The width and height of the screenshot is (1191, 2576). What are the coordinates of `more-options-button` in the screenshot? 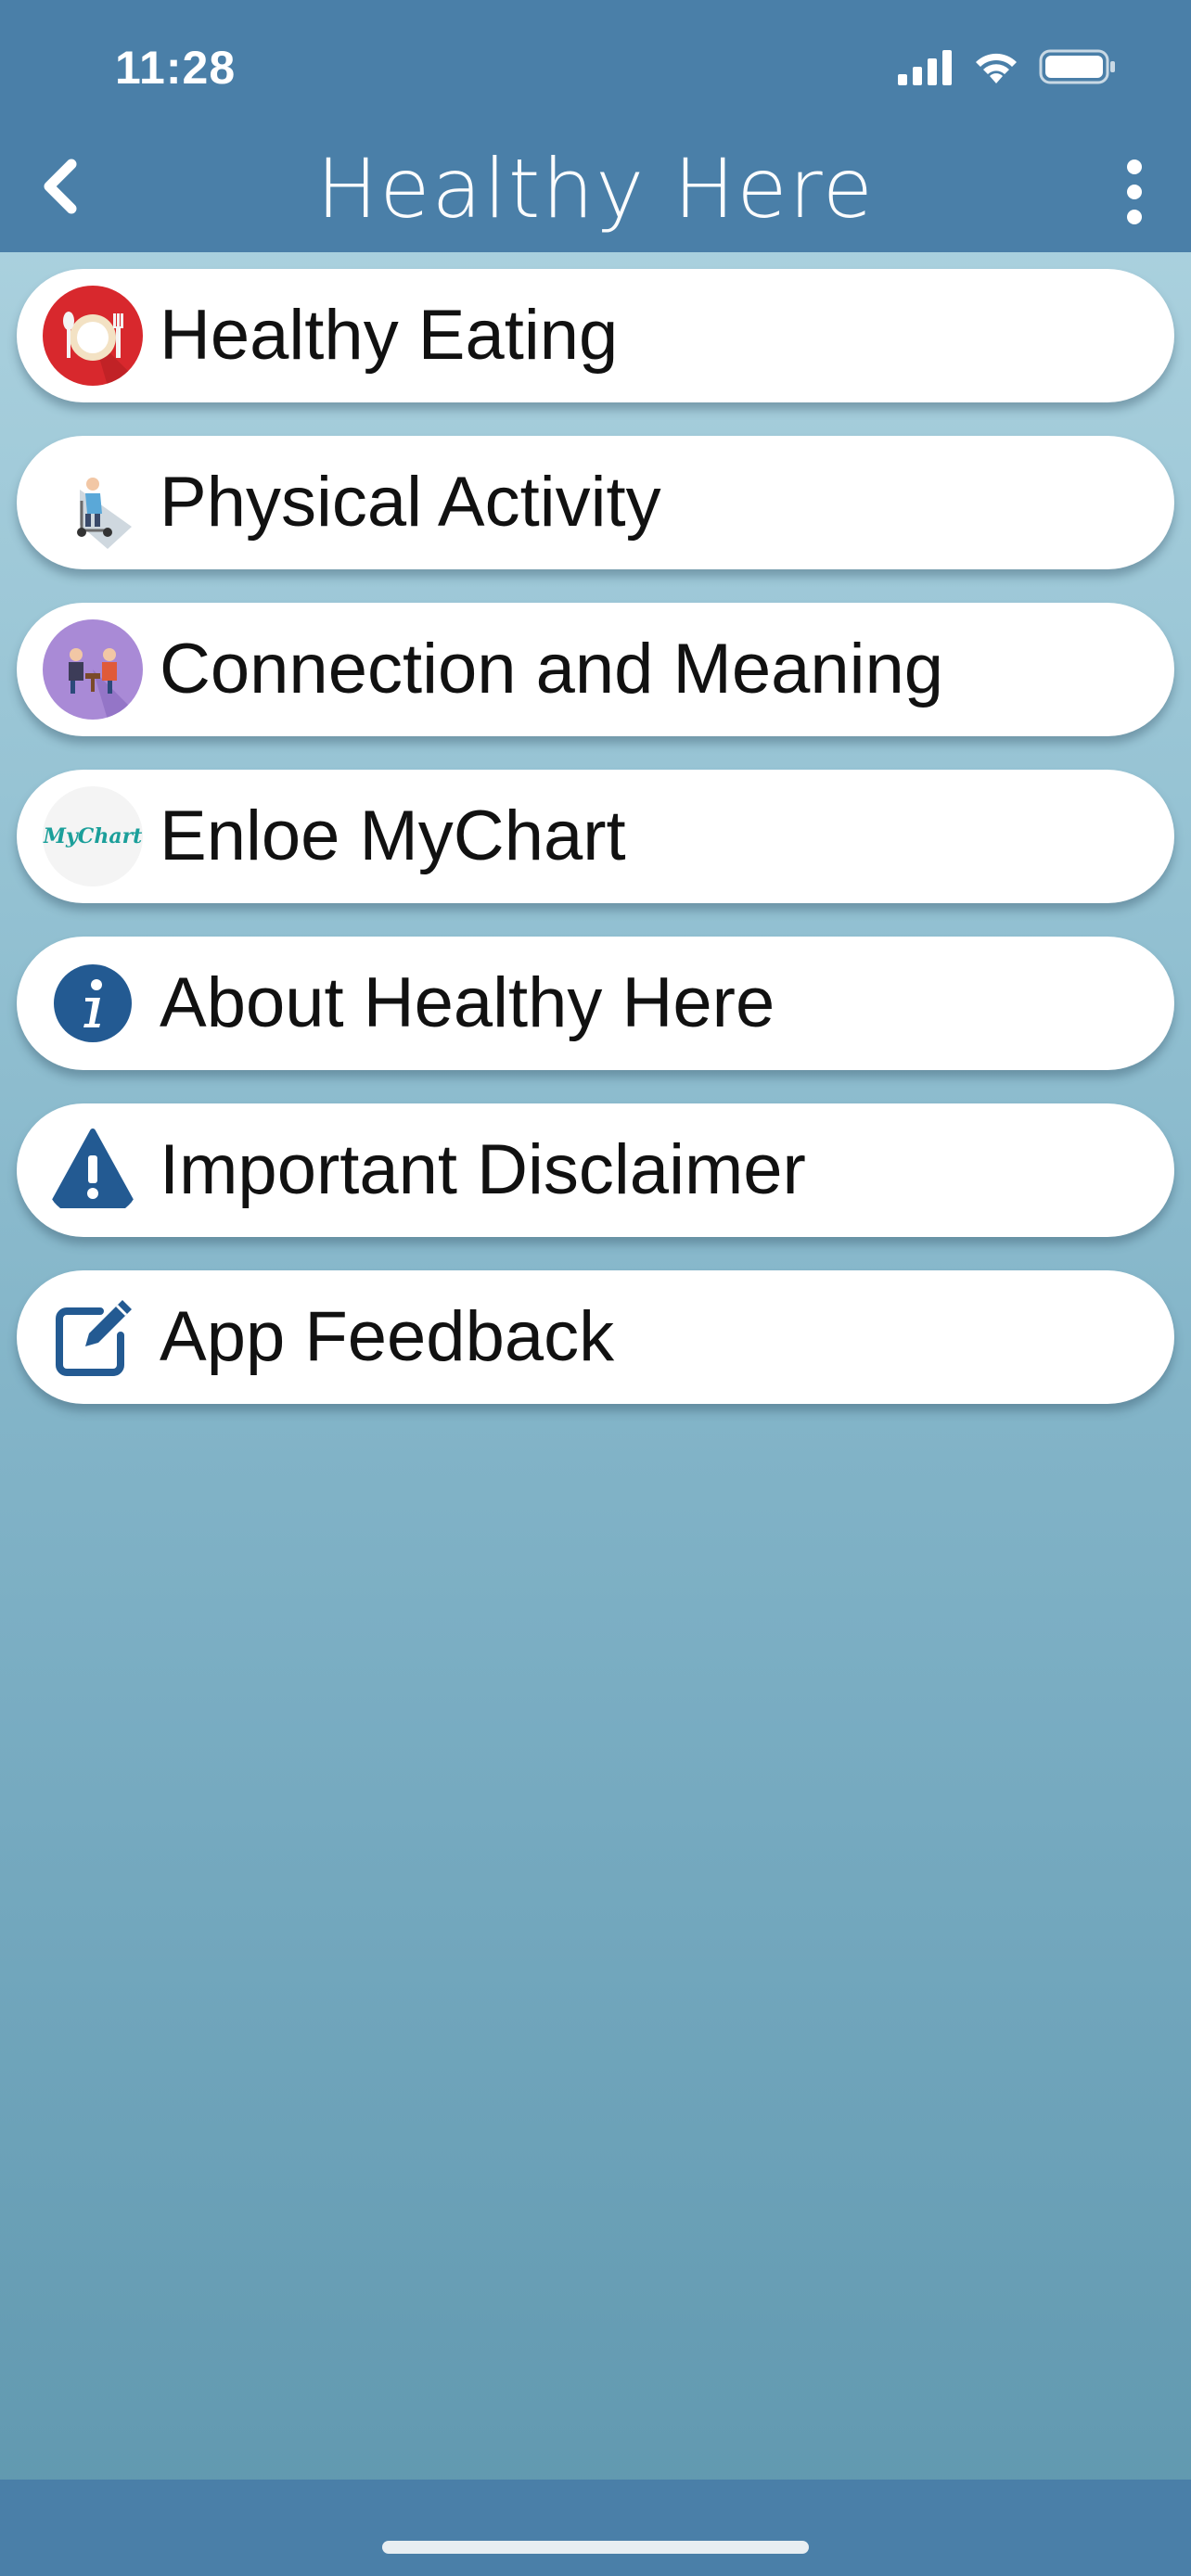 It's located at (1134, 191).